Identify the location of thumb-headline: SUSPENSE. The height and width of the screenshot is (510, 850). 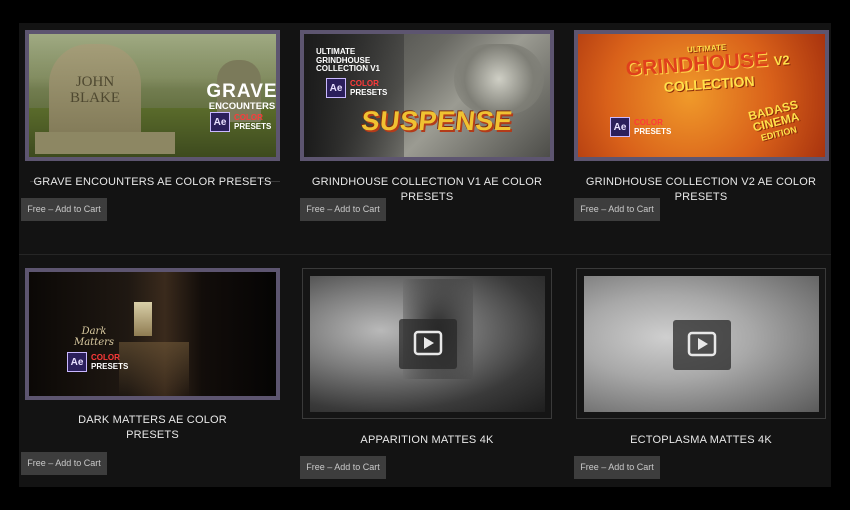
(437, 121).